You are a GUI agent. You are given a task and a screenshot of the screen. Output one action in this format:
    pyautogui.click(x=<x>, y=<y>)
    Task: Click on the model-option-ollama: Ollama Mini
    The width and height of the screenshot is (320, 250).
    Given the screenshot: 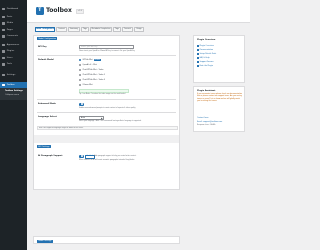 What is the action you would take?
    pyautogui.click(x=86, y=85)
    